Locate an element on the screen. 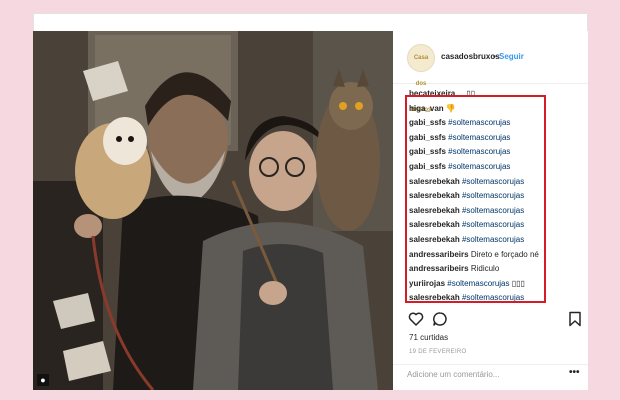 This screenshot has height=400, width=620. highlight-annotation-box is located at coordinates (475, 199).